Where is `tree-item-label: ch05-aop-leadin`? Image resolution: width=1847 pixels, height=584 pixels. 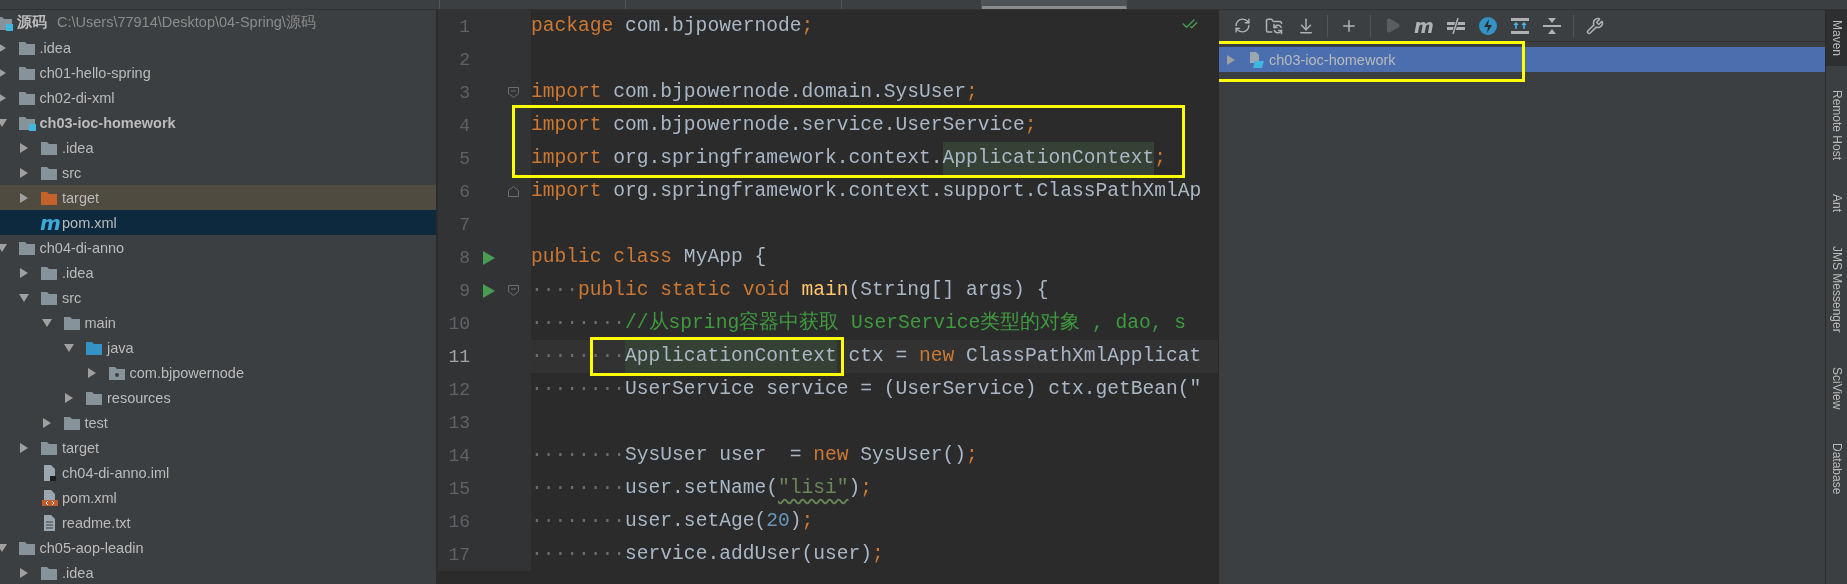
tree-item-label: ch05-aop-leadin is located at coordinates (91, 547).